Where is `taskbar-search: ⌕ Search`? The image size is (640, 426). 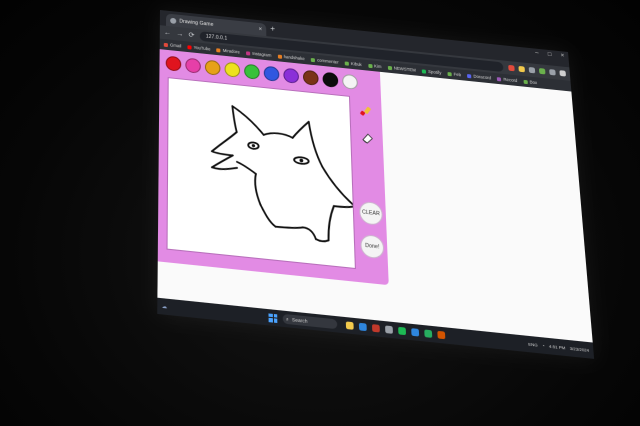
taskbar-search: ⌕ Search is located at coordinates (310, 321).